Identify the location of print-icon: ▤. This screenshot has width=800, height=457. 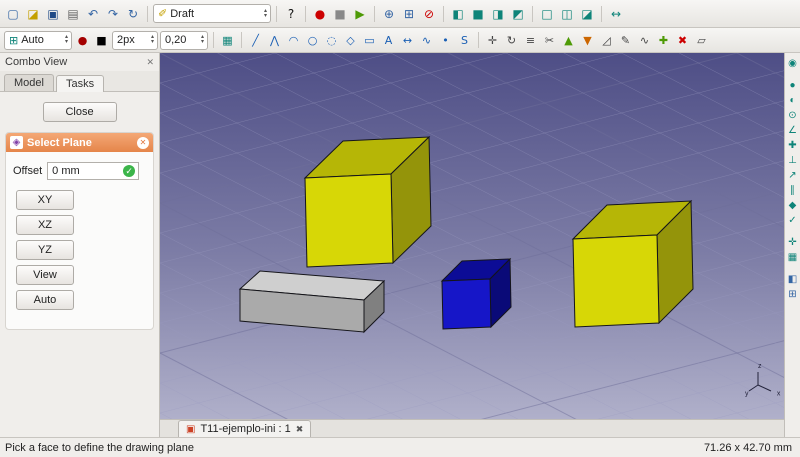
(73, 14).